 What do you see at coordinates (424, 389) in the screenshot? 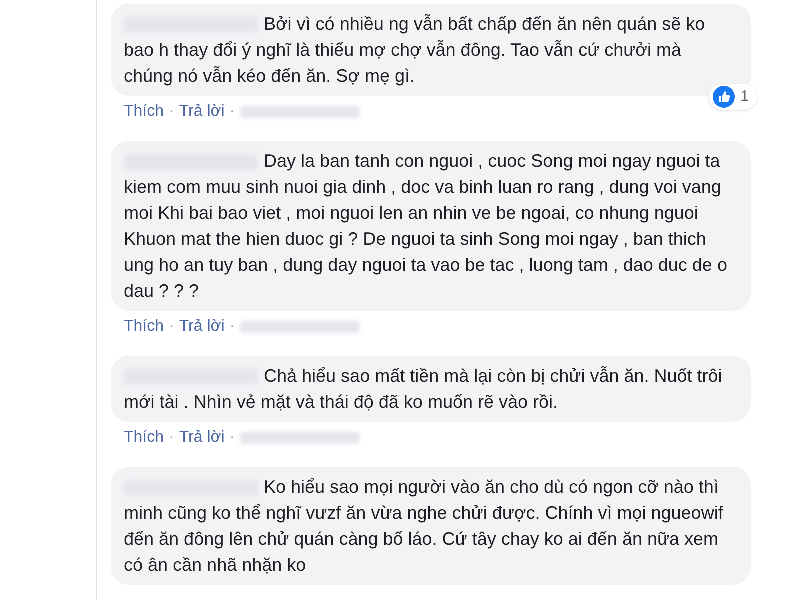
I see `comment-text: Chả hiểu sao mất tiền mà lại còn bị chửi vẫn ăn. Nuốt trôi mới tài . Nhìn vẻ mặt và thái độ đã ko muốn rẽ vào rồi.` at bounding box center [424, 389].